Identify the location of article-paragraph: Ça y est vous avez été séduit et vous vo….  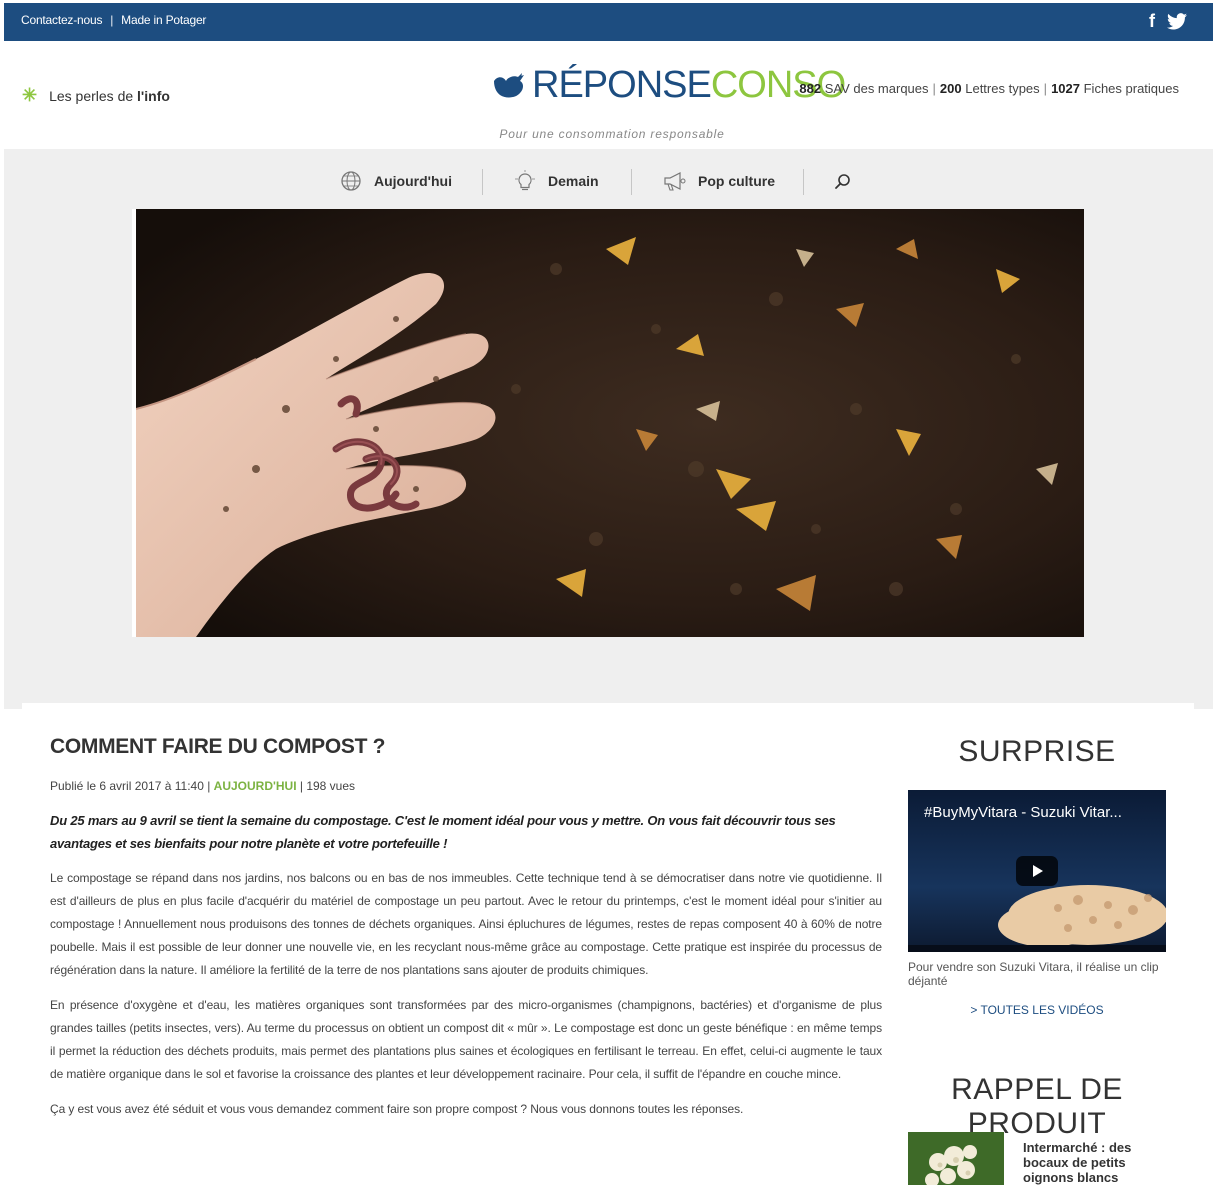
(397, 1109).